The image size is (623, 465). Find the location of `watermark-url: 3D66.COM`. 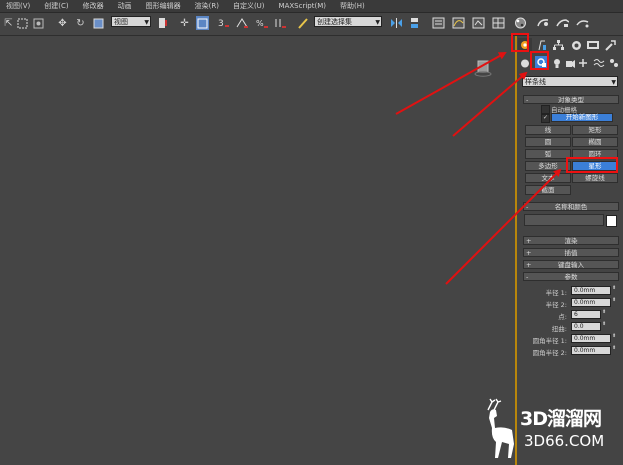

watermark-url: 3D66.COM is located at coordinates (564, 441).